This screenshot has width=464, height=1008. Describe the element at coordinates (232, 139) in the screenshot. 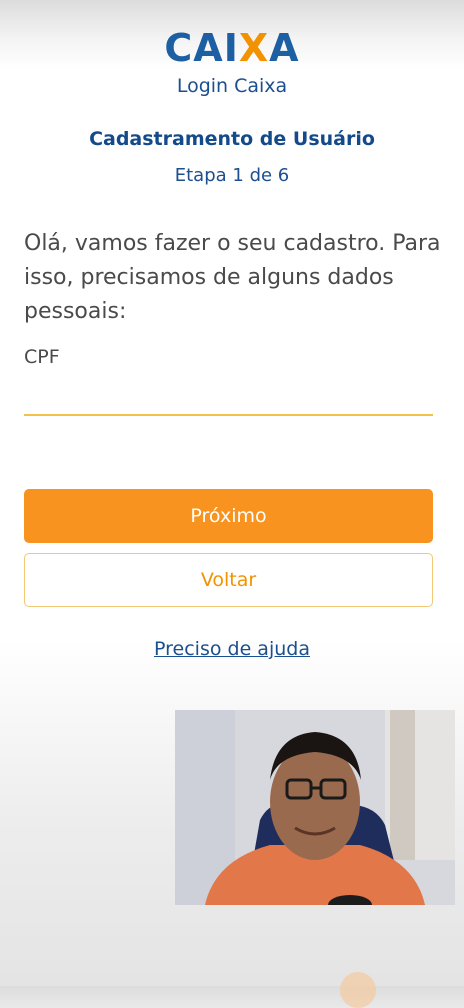

I see `page-title: Cadastramento de Usuário` at that location.